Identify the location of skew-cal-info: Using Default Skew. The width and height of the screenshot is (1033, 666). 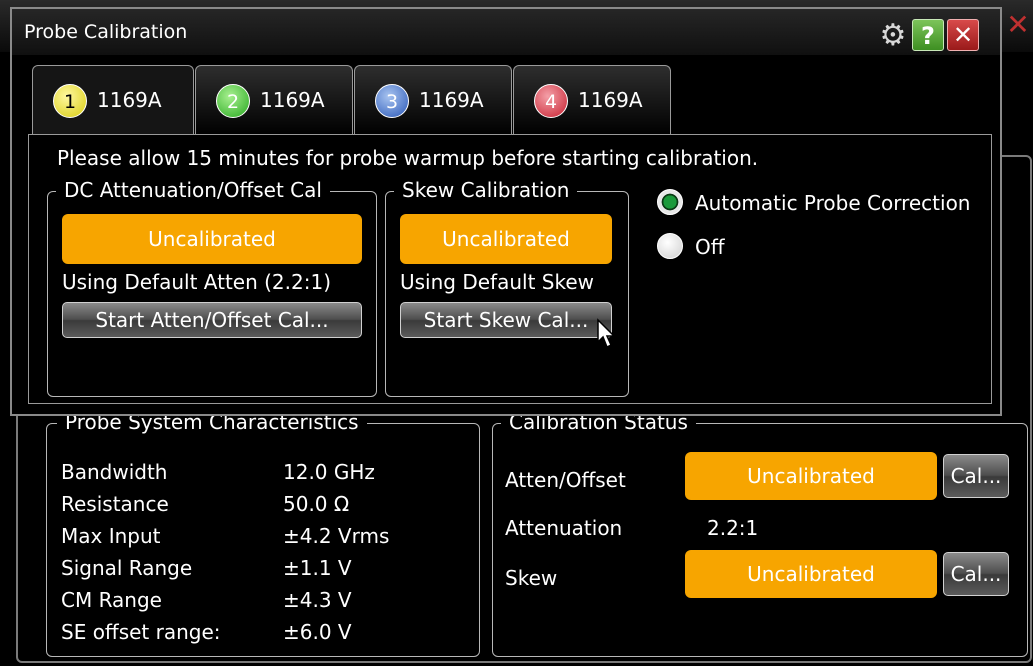
(497, 282).